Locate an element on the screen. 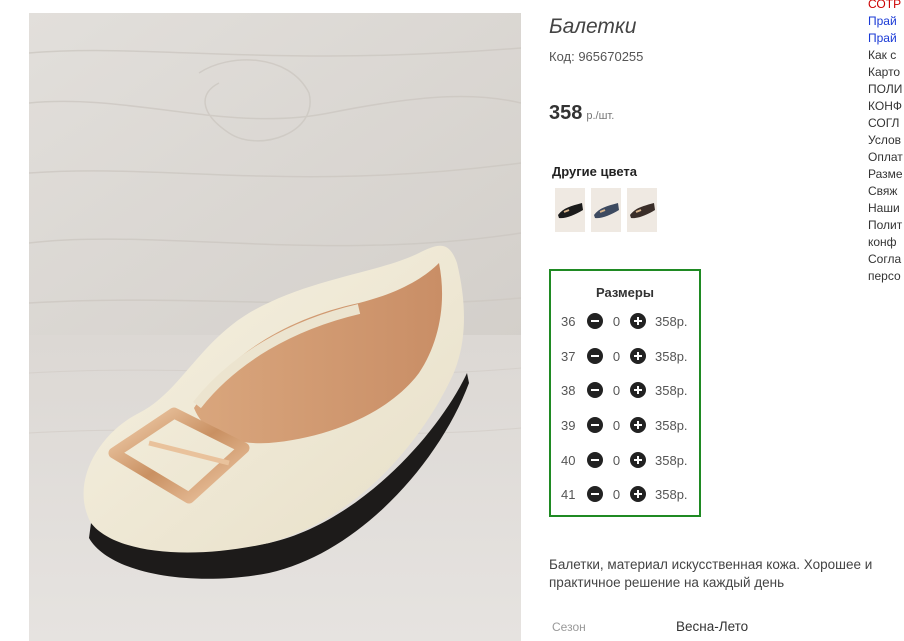 The image size is (904, 641). sidebar-link: персо is located at coordinates (886, 276).